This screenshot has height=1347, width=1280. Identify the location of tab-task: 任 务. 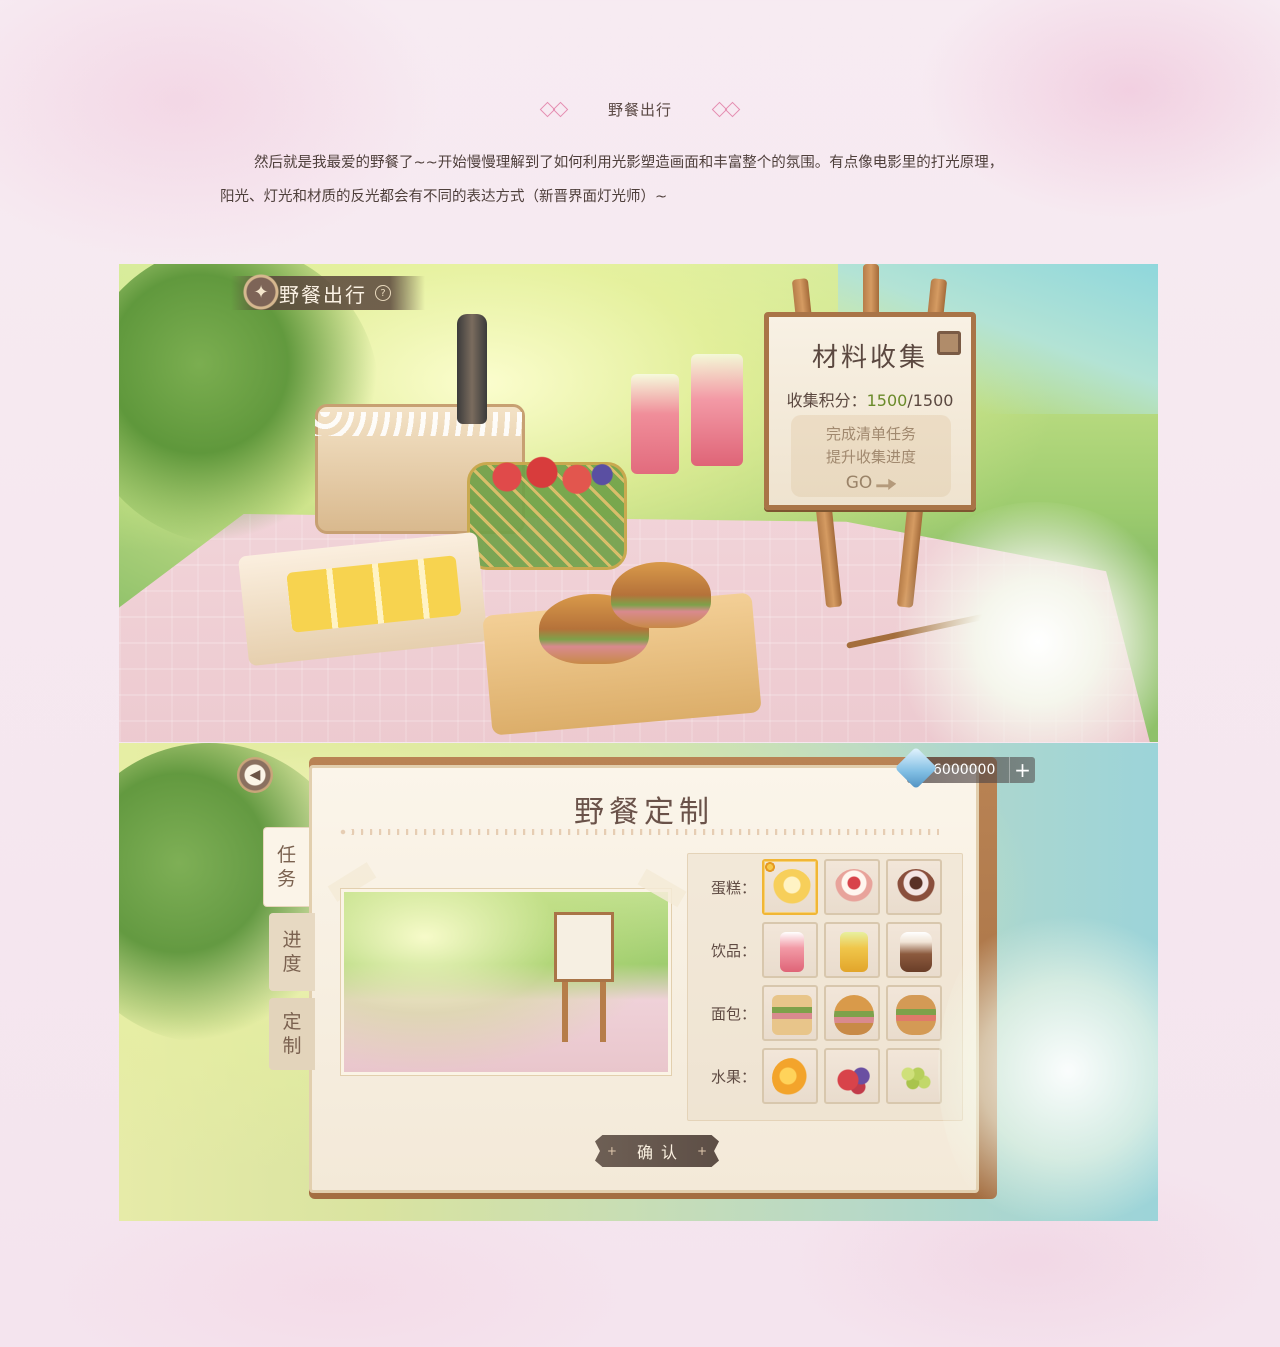
(286, 867).